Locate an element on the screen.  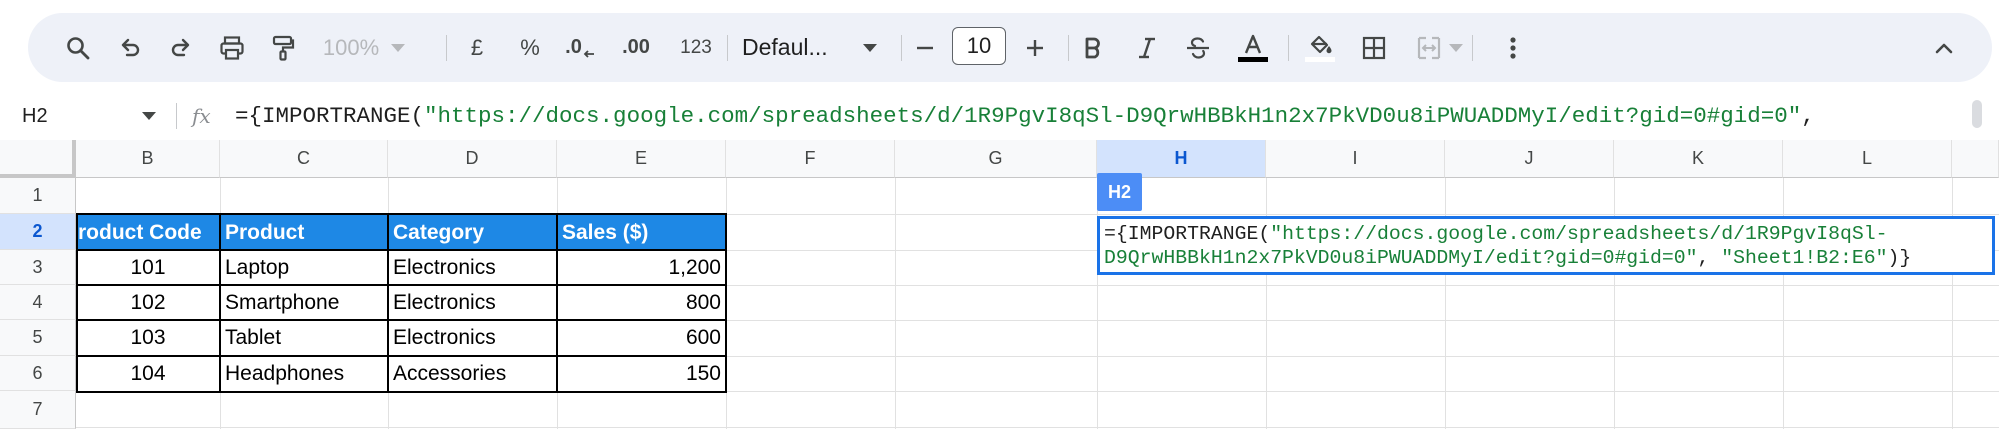
currency-format-button: £ is located at coordinates (477, 47).